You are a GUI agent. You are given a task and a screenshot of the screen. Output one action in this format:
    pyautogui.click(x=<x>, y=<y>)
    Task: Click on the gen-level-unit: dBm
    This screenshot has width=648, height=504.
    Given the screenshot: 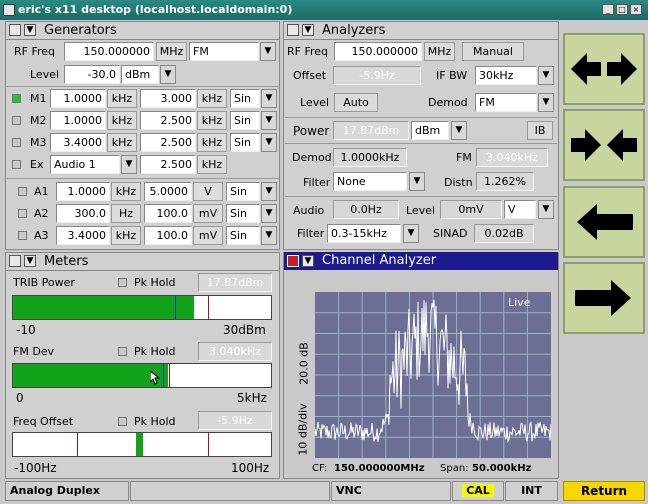 What is the action you would take?
    pyautogui.click(x=140, y=74)
    